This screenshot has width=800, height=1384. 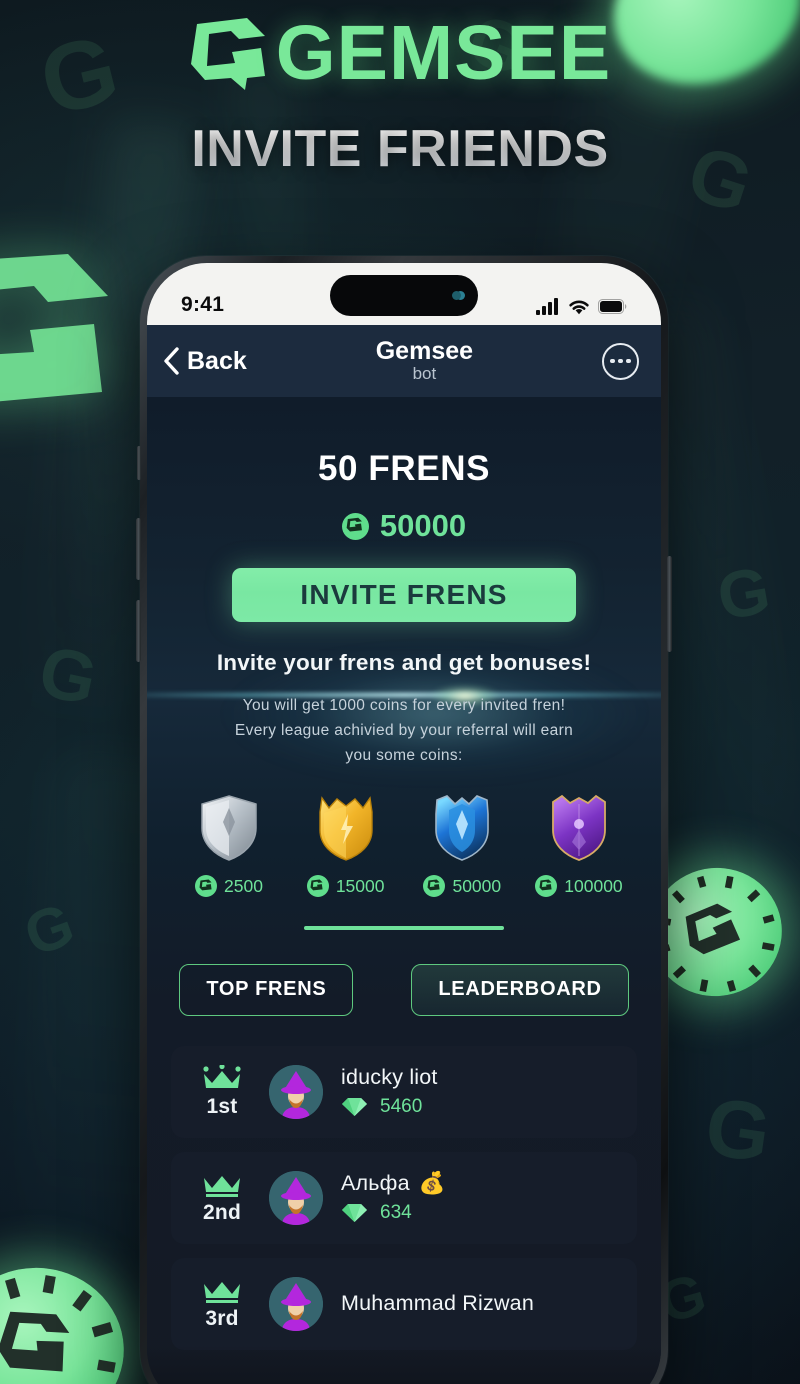 What do you see at coordinates (203, 304) in the screenshot?
I see `status-bar-time: 9:41` at bounding box center [203, 304].